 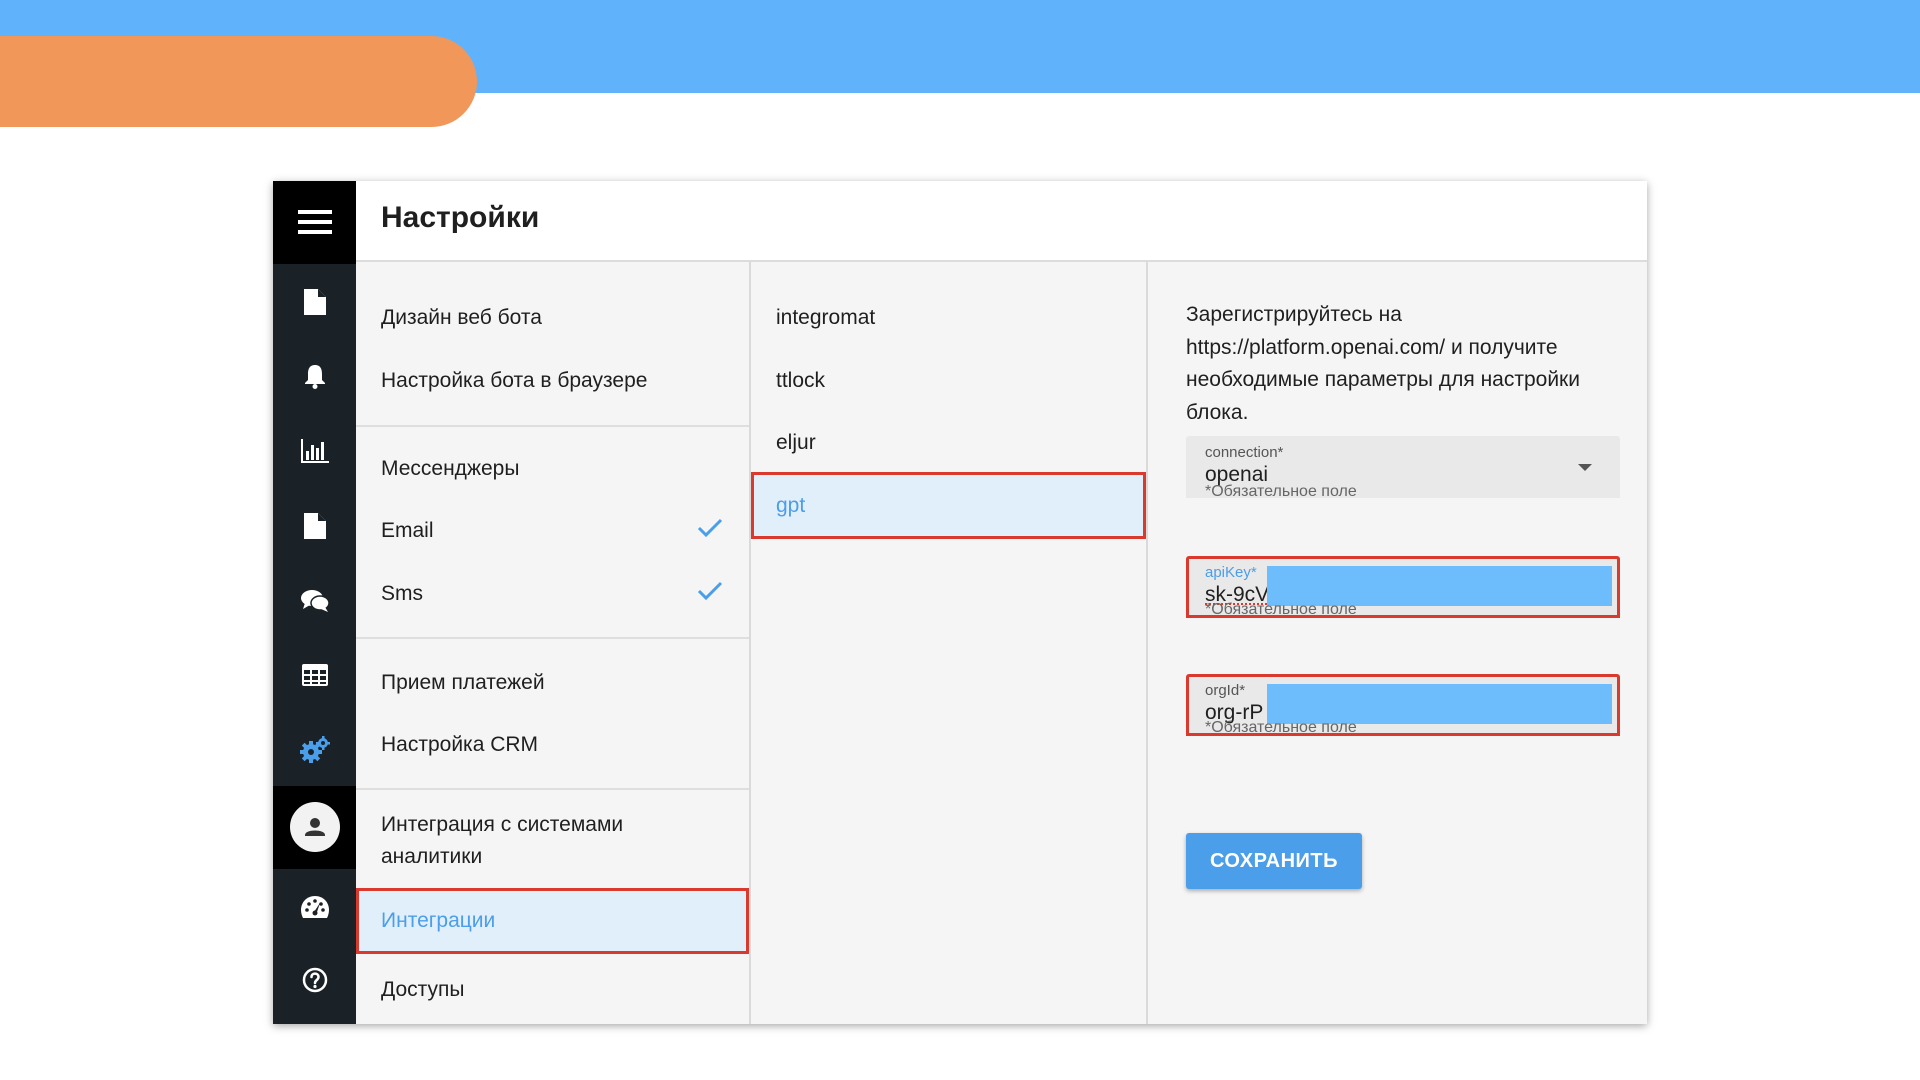 I want to click on settings-item-label: Прием платежей, so click(x=463, y=682).